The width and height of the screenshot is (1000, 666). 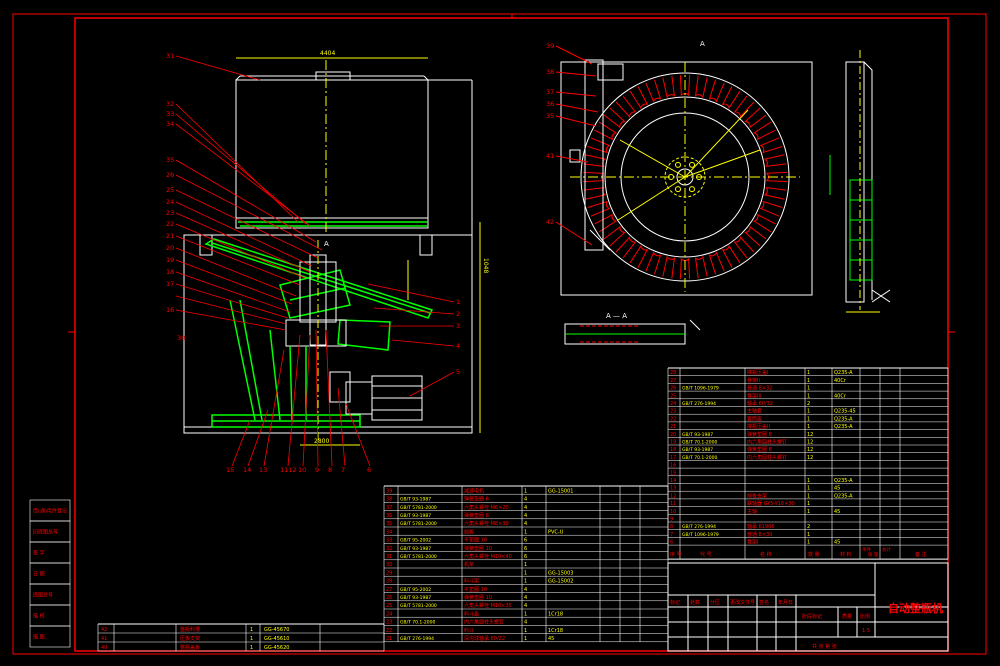 What do you see at coordinates (676, 554) in the screenshot?
I see `bom-right-header-no: 序 号` at bounding box center [676, 554].